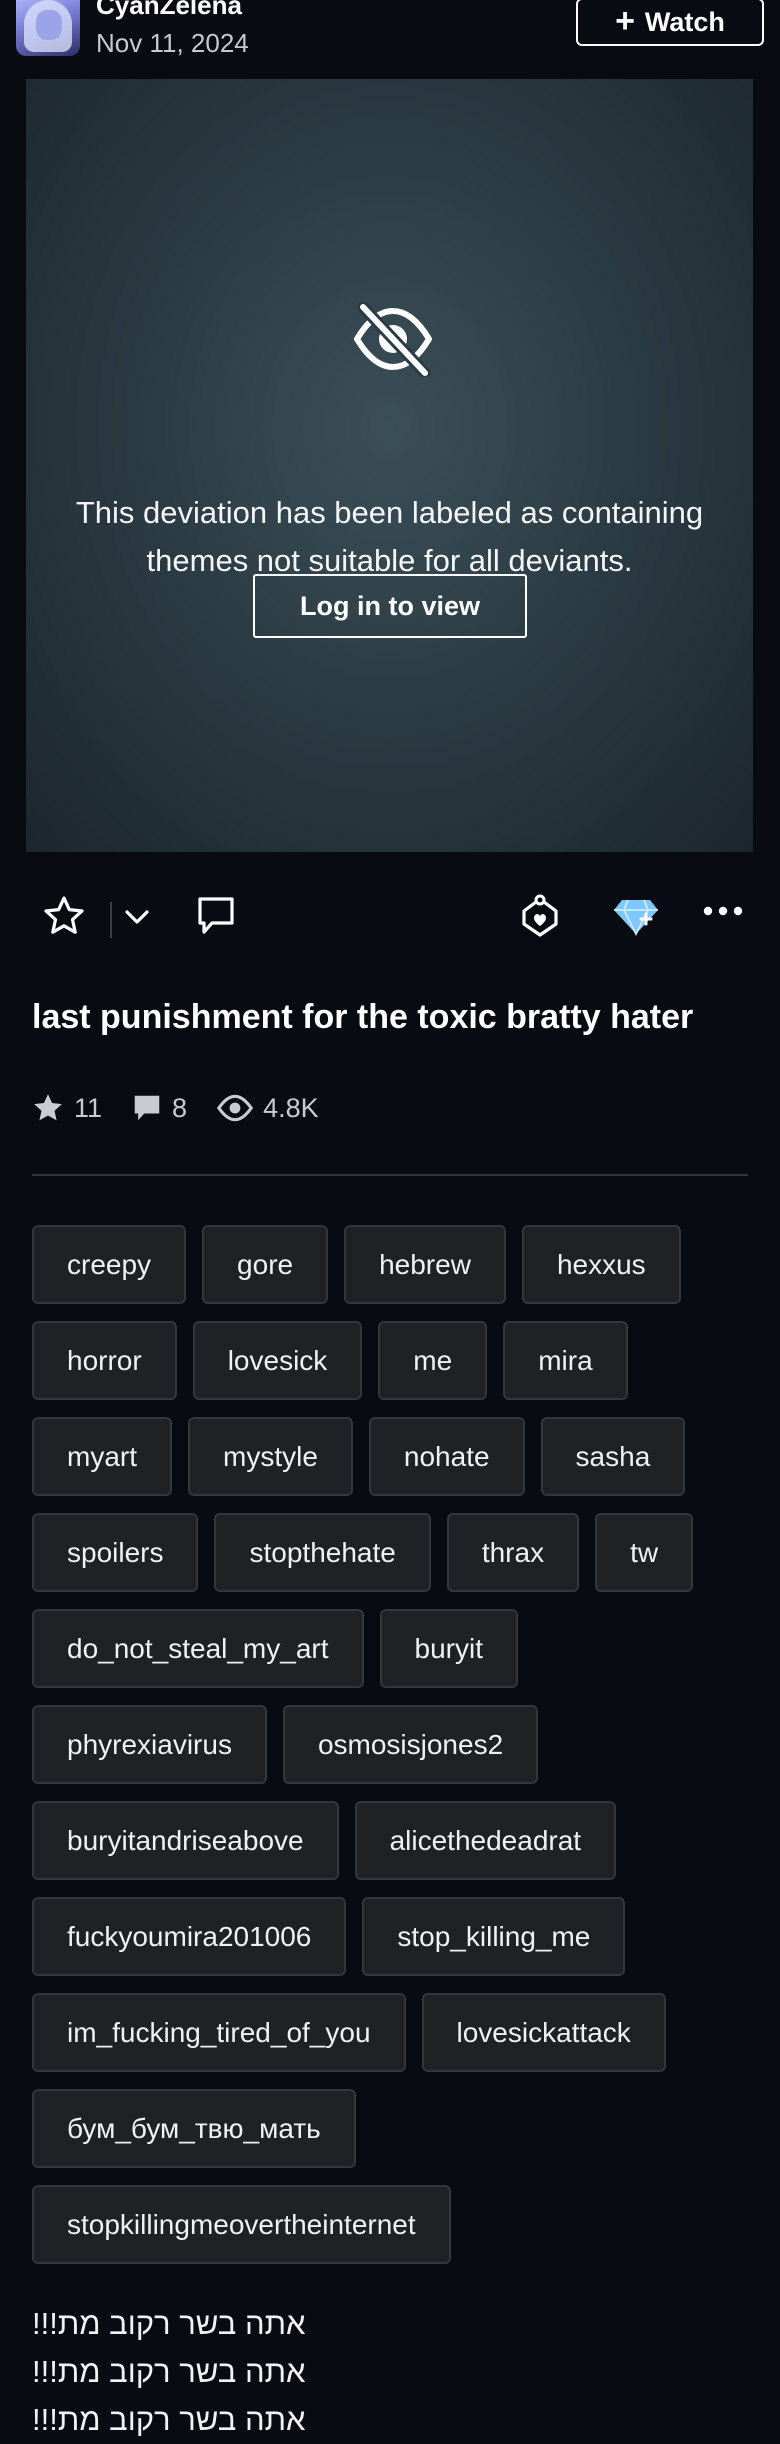 The height and width of the screenshot is (2444, 780). I want to click on tag-row: stopkillingmeovertheinternet, so click(392, 2224).